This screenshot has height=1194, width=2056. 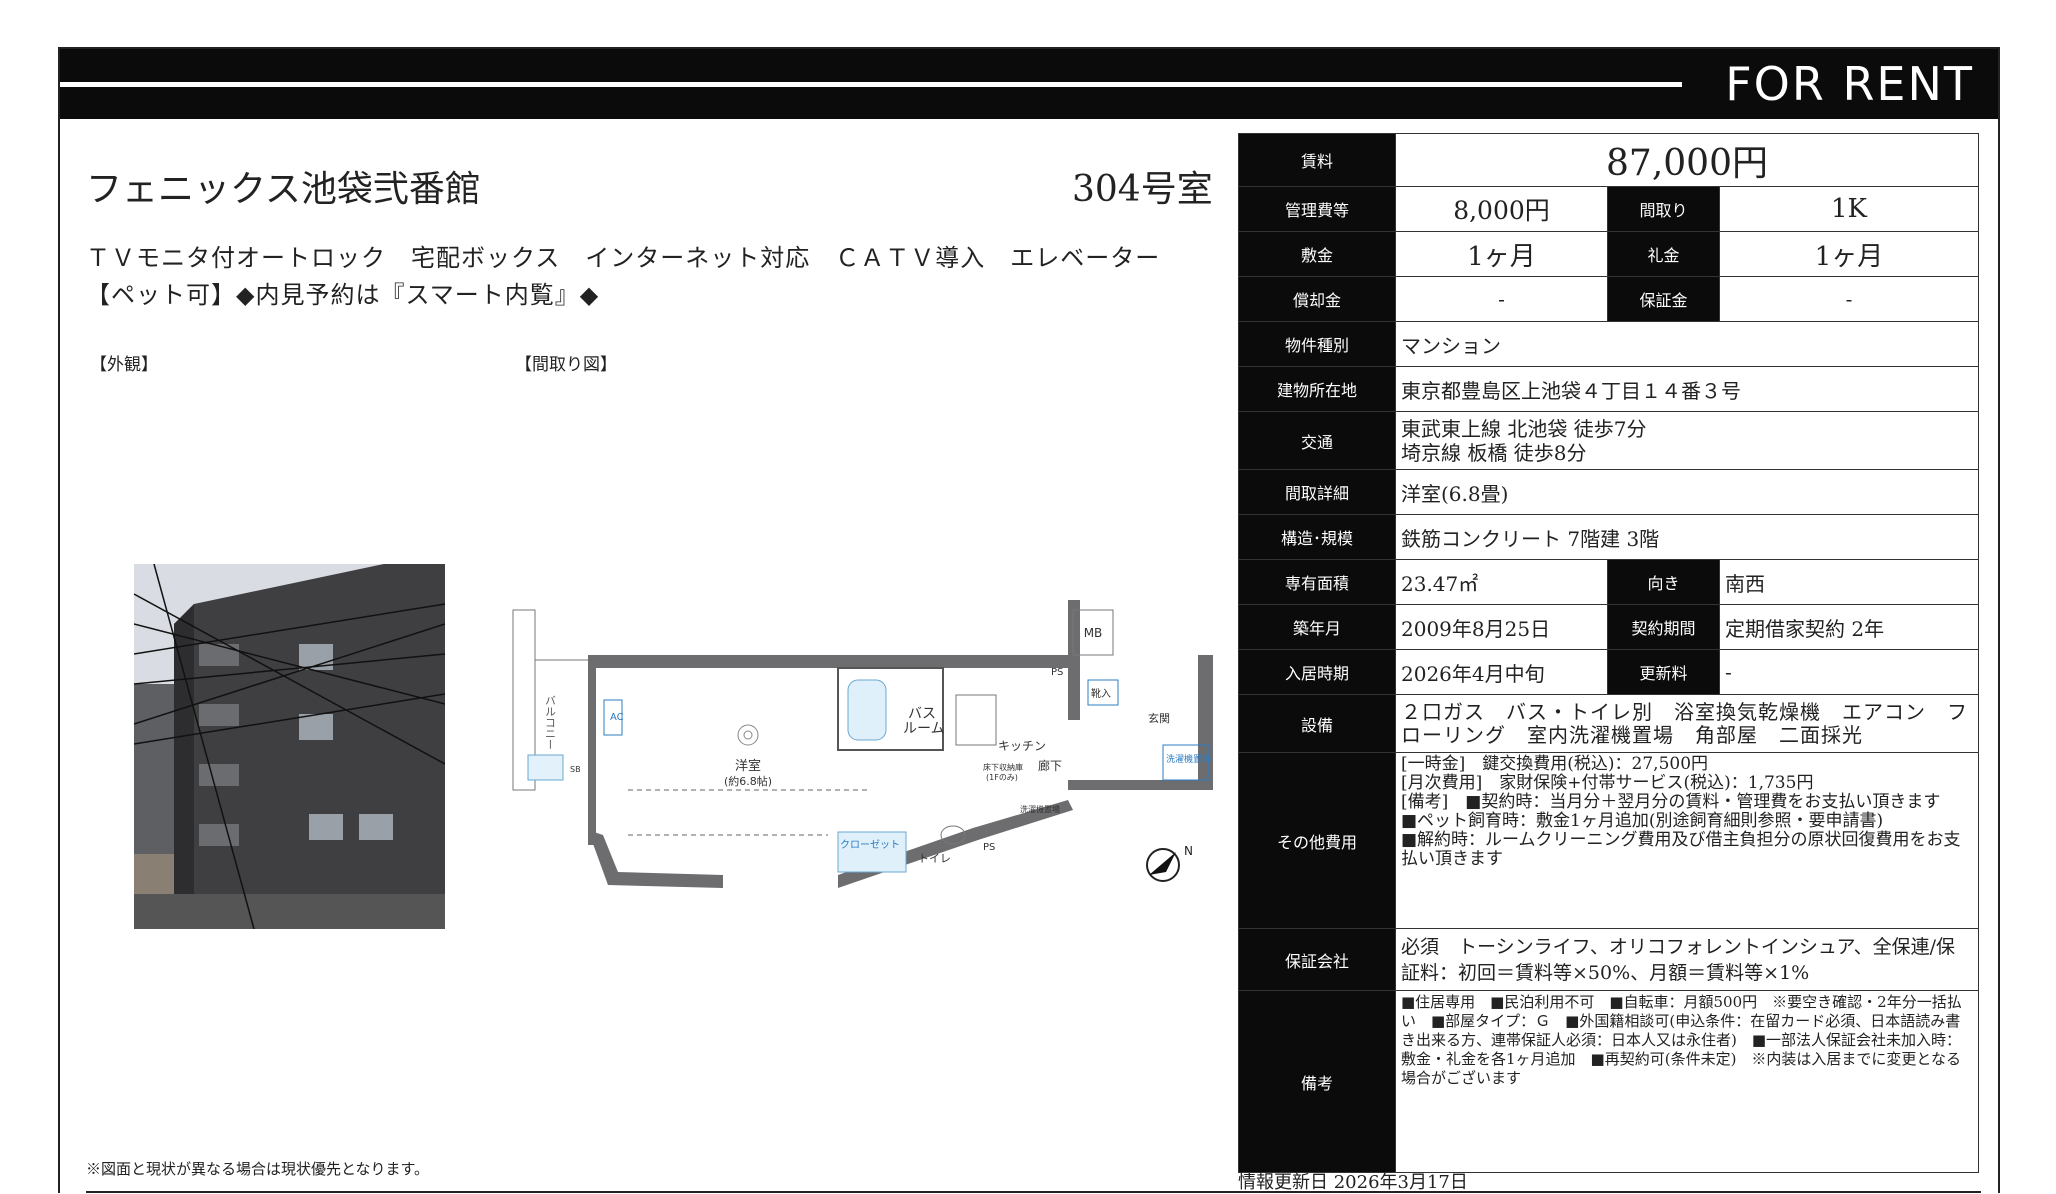 I want to click on exterior-photo, so click(x=289, y=746).